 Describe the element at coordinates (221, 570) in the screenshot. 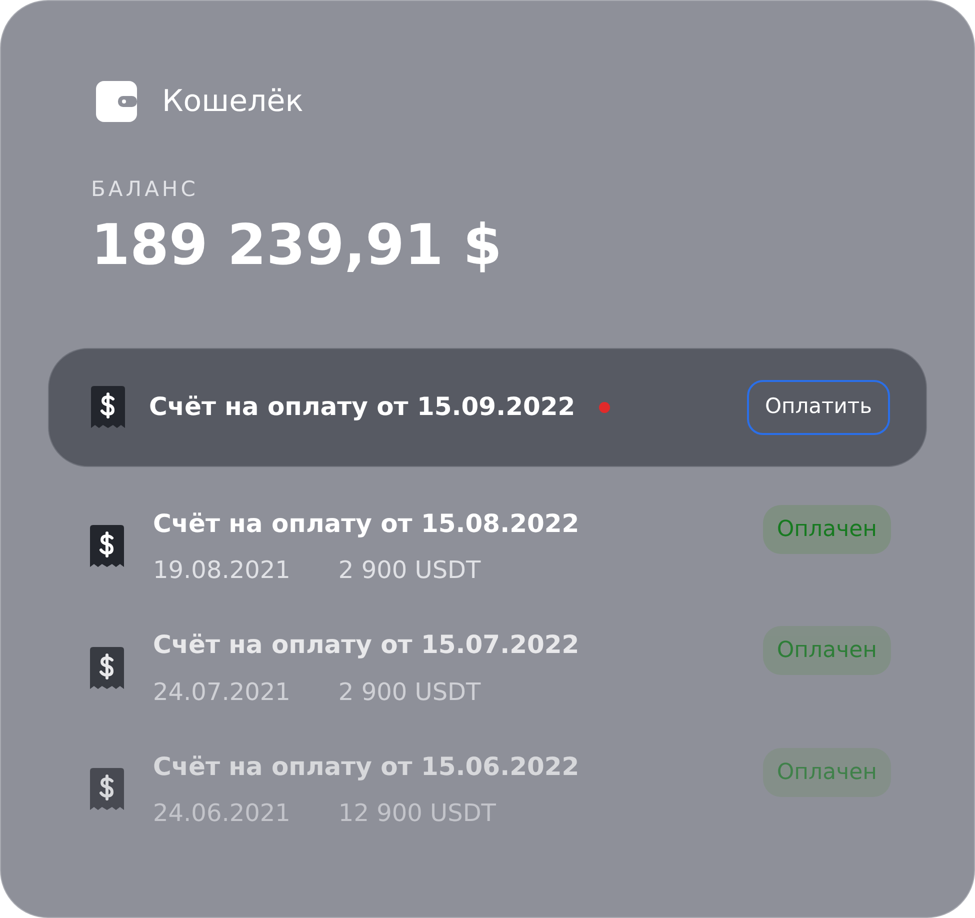

I see `invoice-date: 19.08.2021` at that location.